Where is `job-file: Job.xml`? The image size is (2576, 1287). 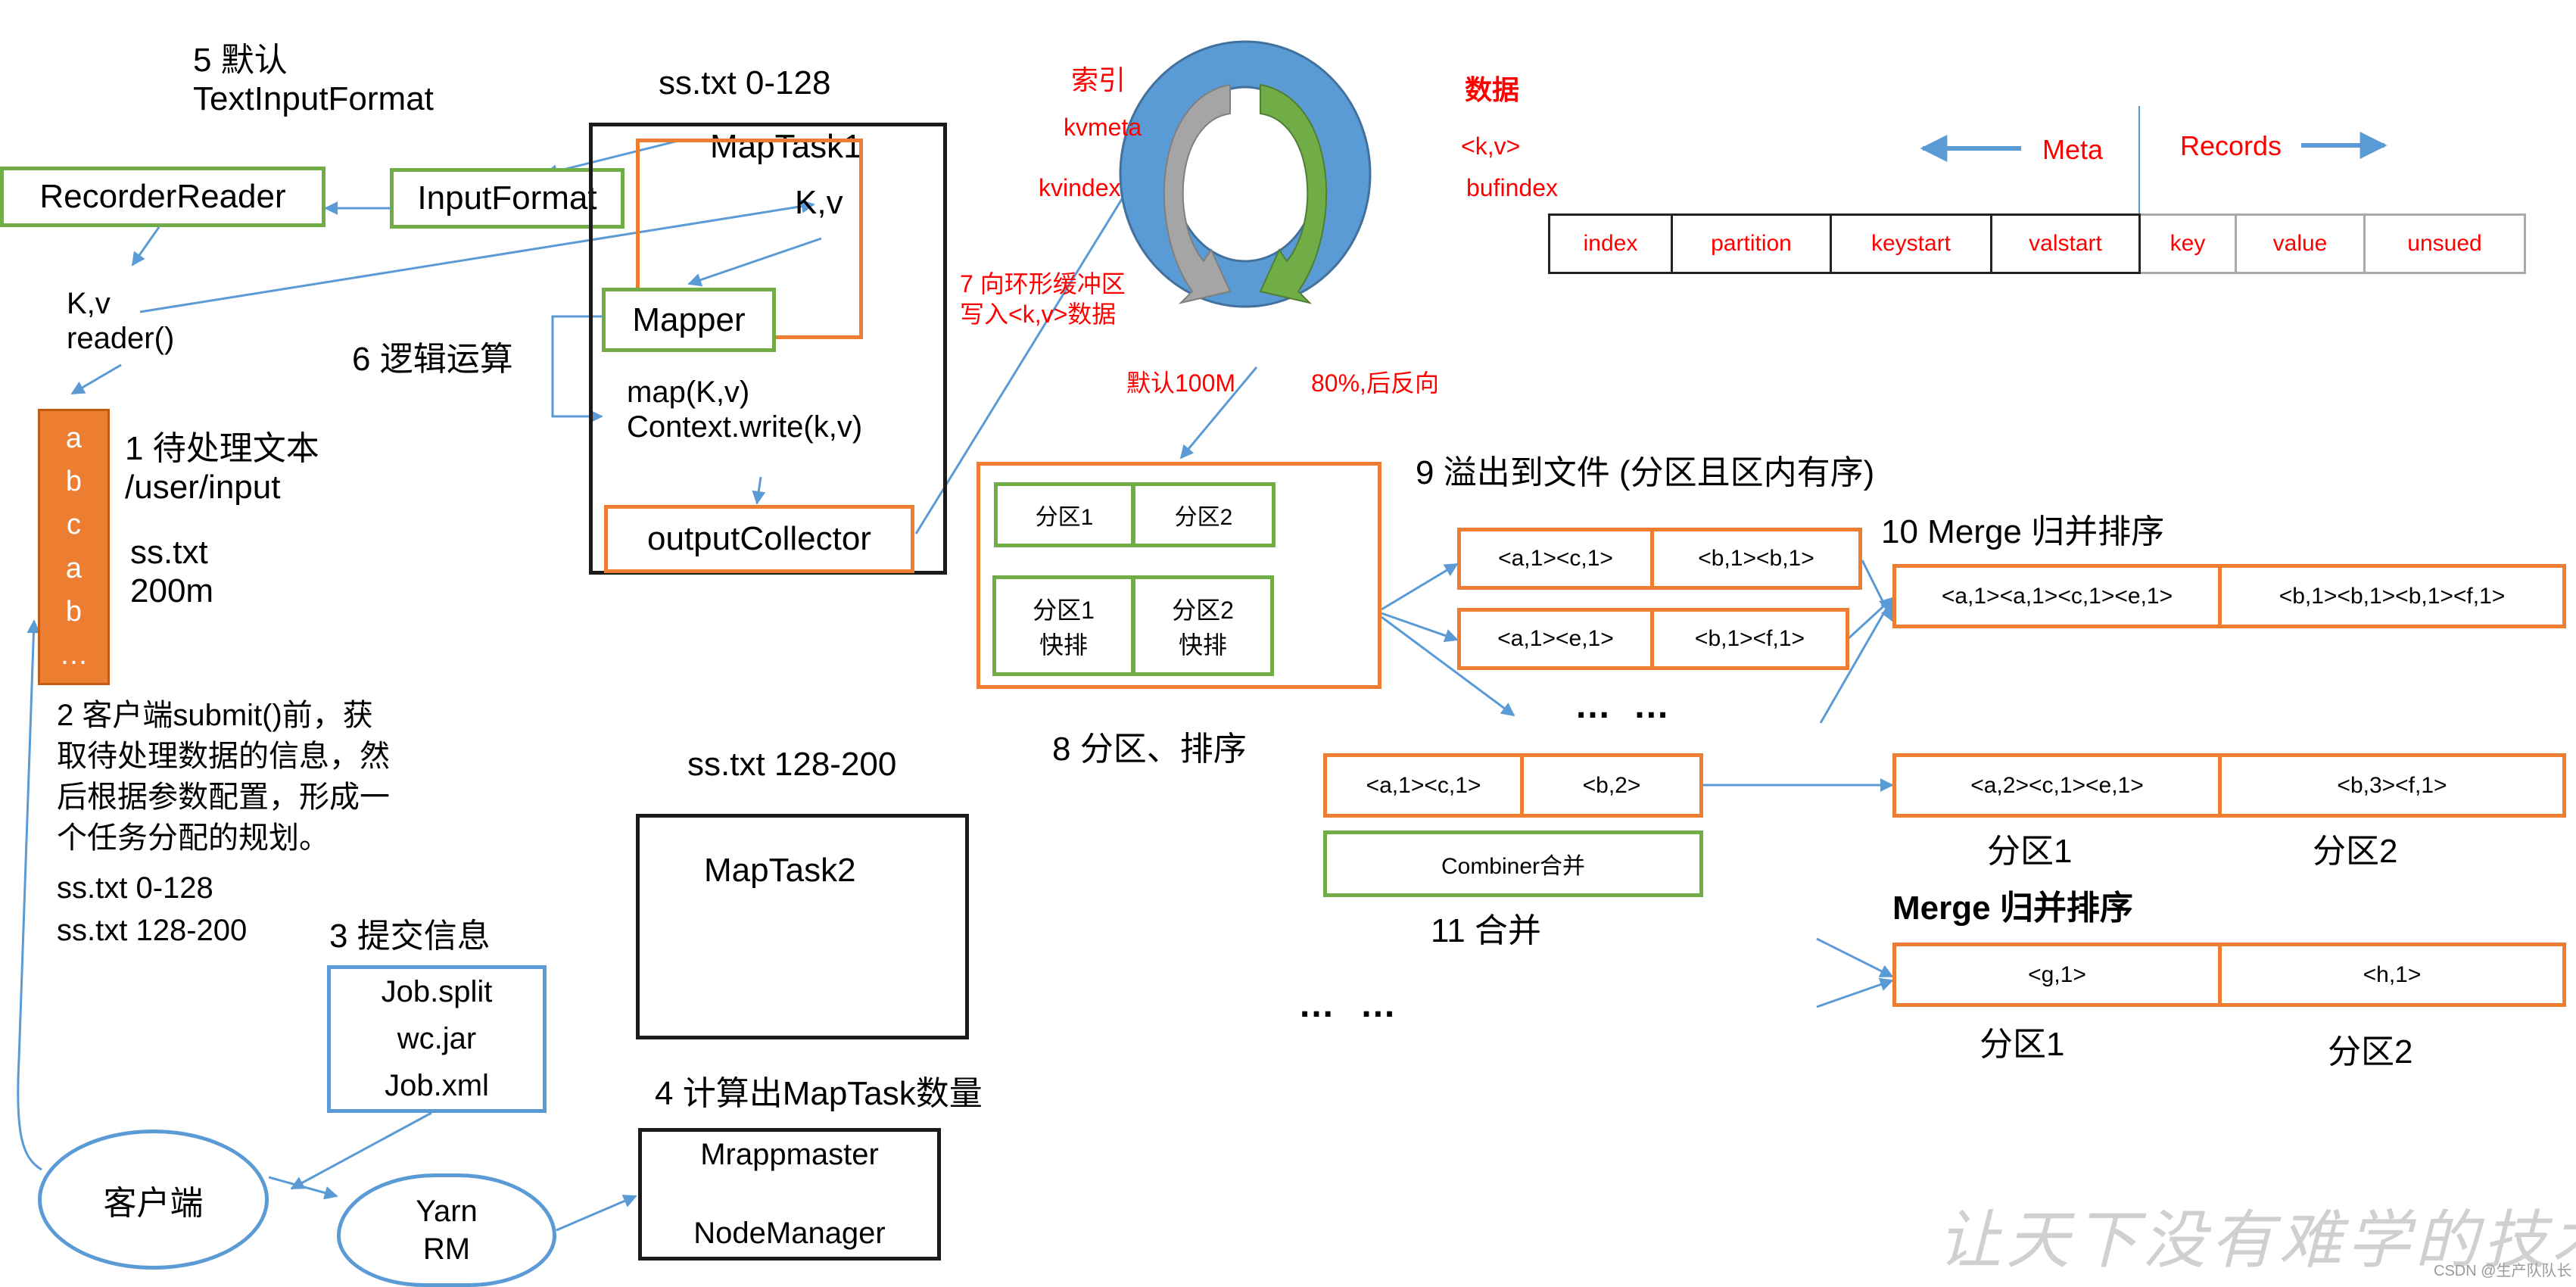
job-file: Job.xml is located at coordinates (437, 1085).